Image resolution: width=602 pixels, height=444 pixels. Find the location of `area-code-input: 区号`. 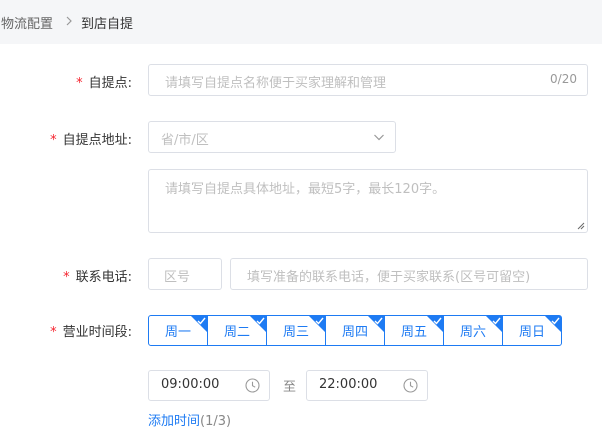

area-code-input: 区号 is located at coordinates (185, 274).